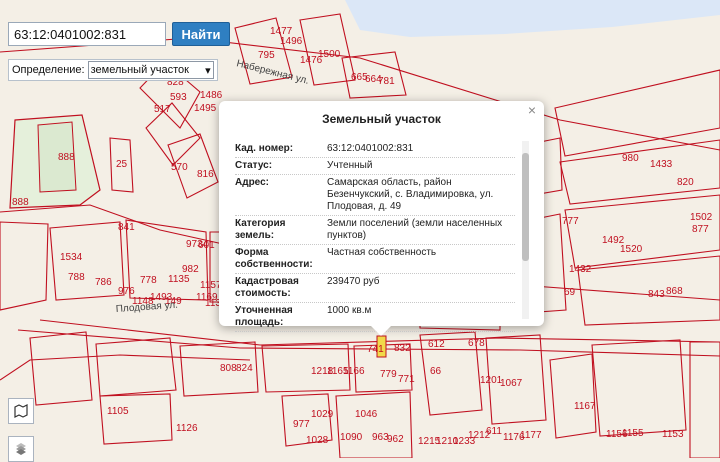 The width and height of the screenshot is (720, 462). I want to click on svg-text: 1500, so click(329, 54).